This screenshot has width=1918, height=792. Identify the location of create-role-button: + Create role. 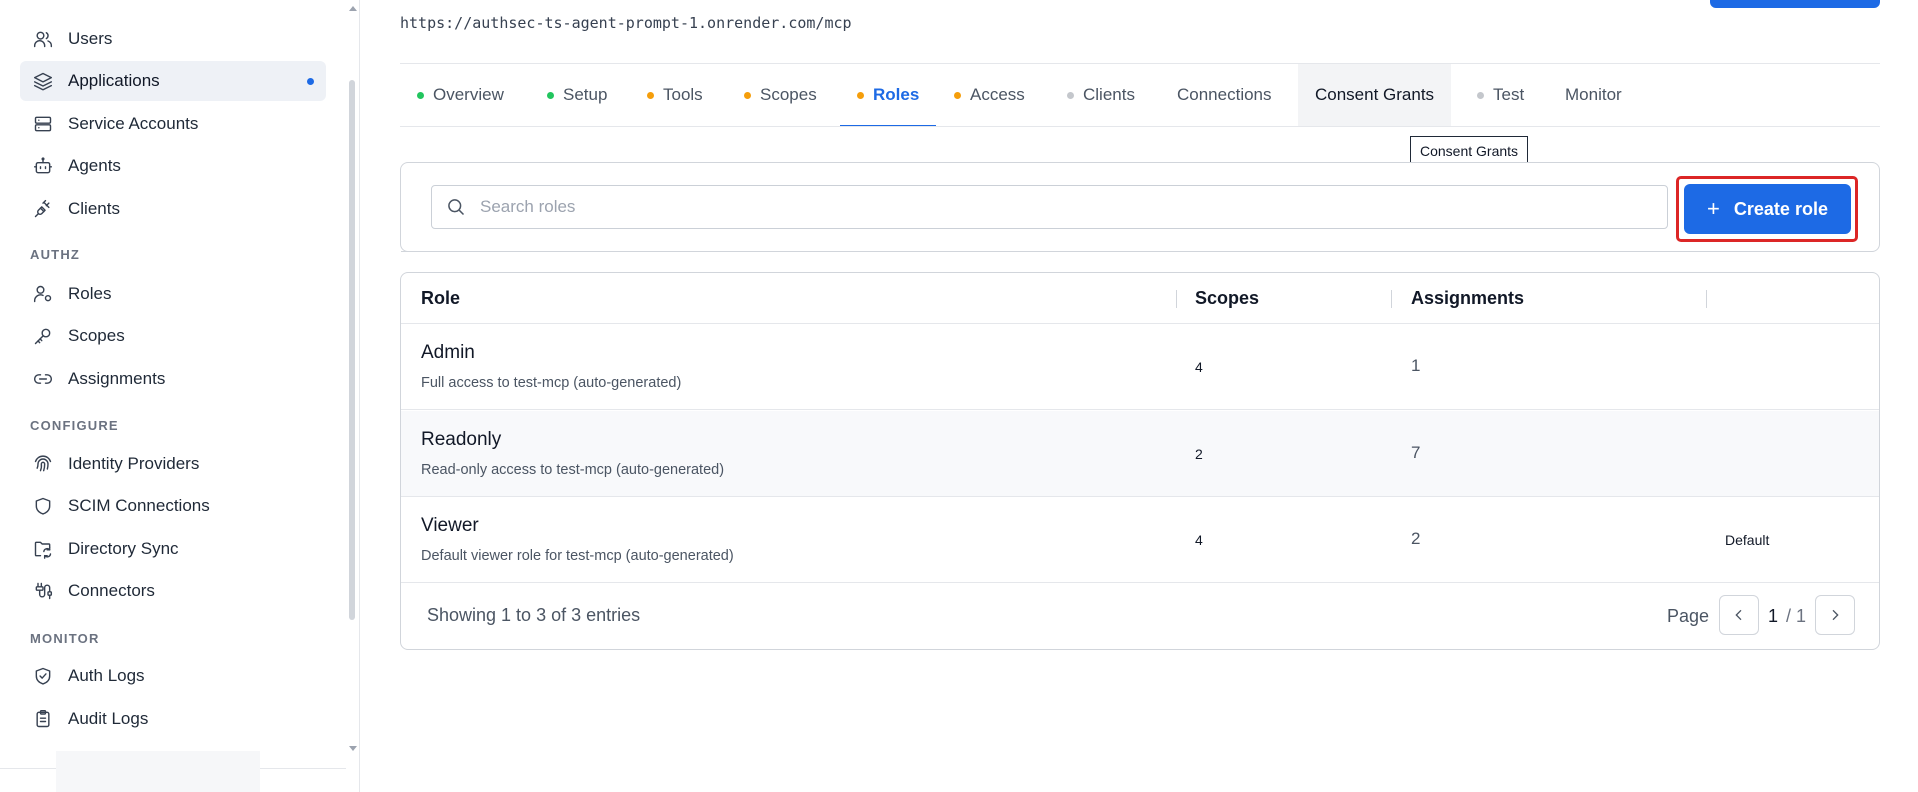
(1767, 209).